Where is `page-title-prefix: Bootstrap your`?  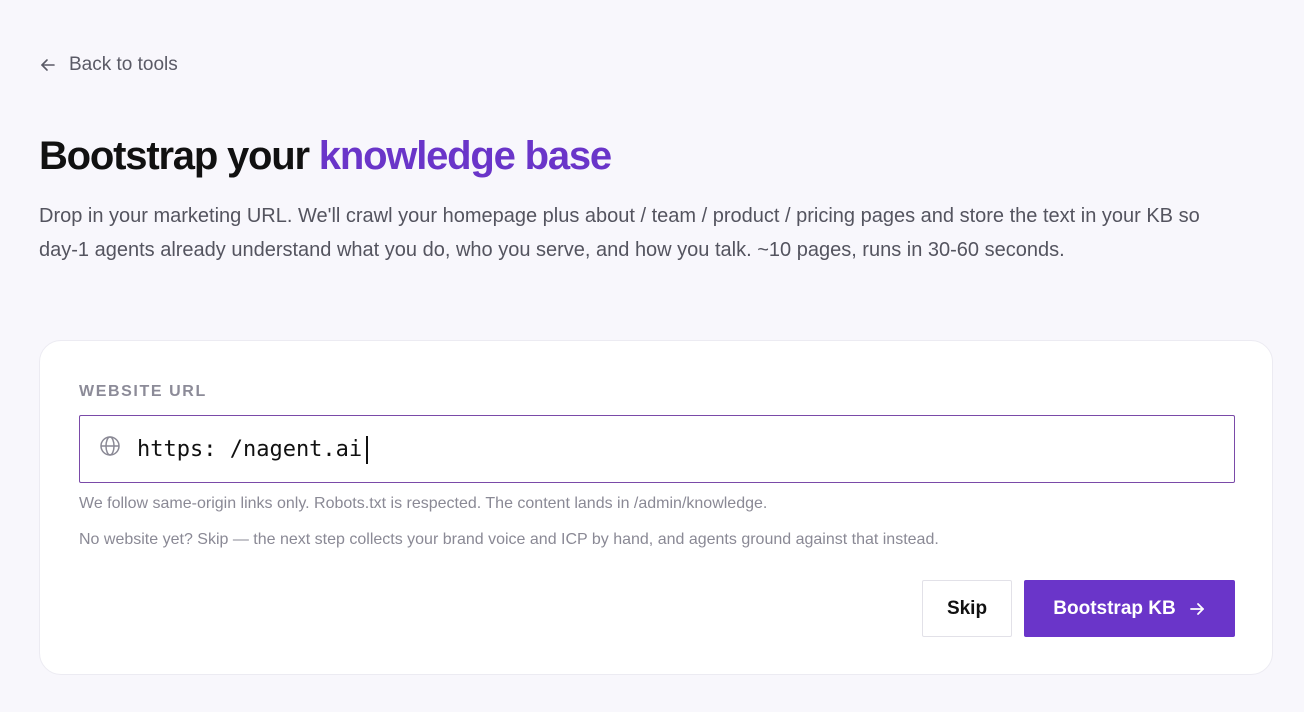 page-title-prefix: Bootstrap your is located at coordinates (179, 156).